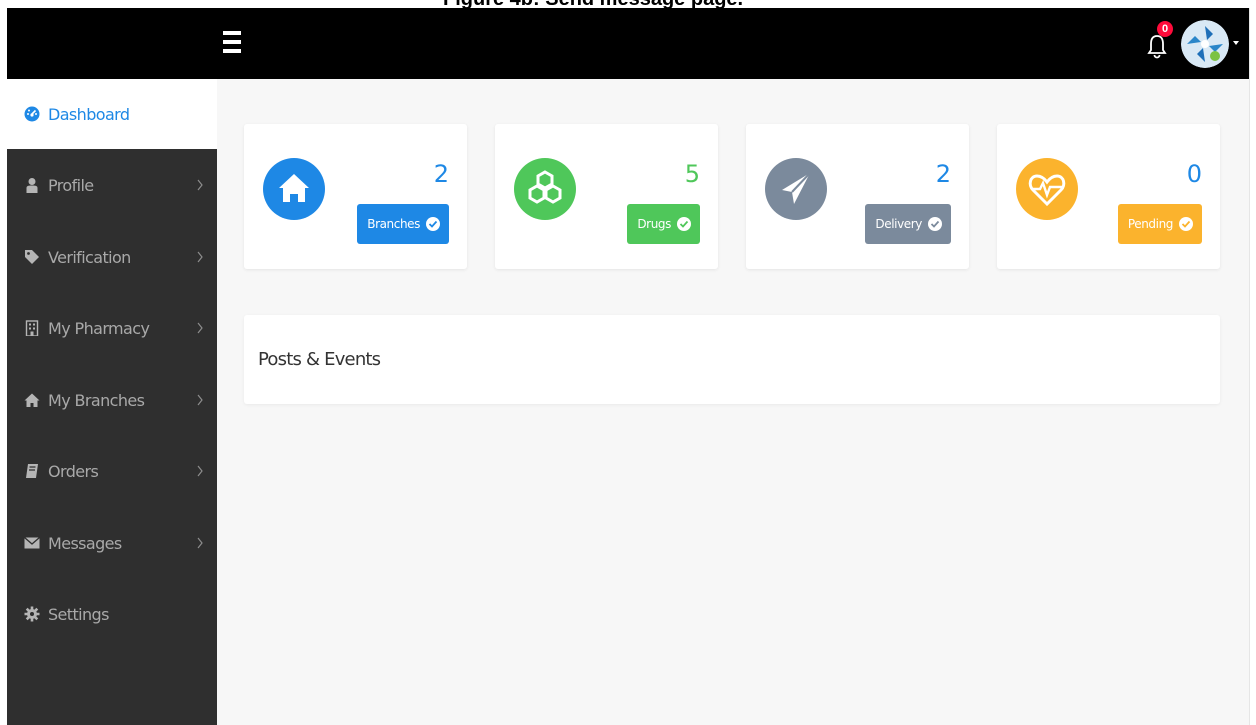 This screenshot has height=725, width=1256. Describe the element at coordinates (112, 185) in the screenshot. I see `sidebar-item-profile: Profile` at that location.